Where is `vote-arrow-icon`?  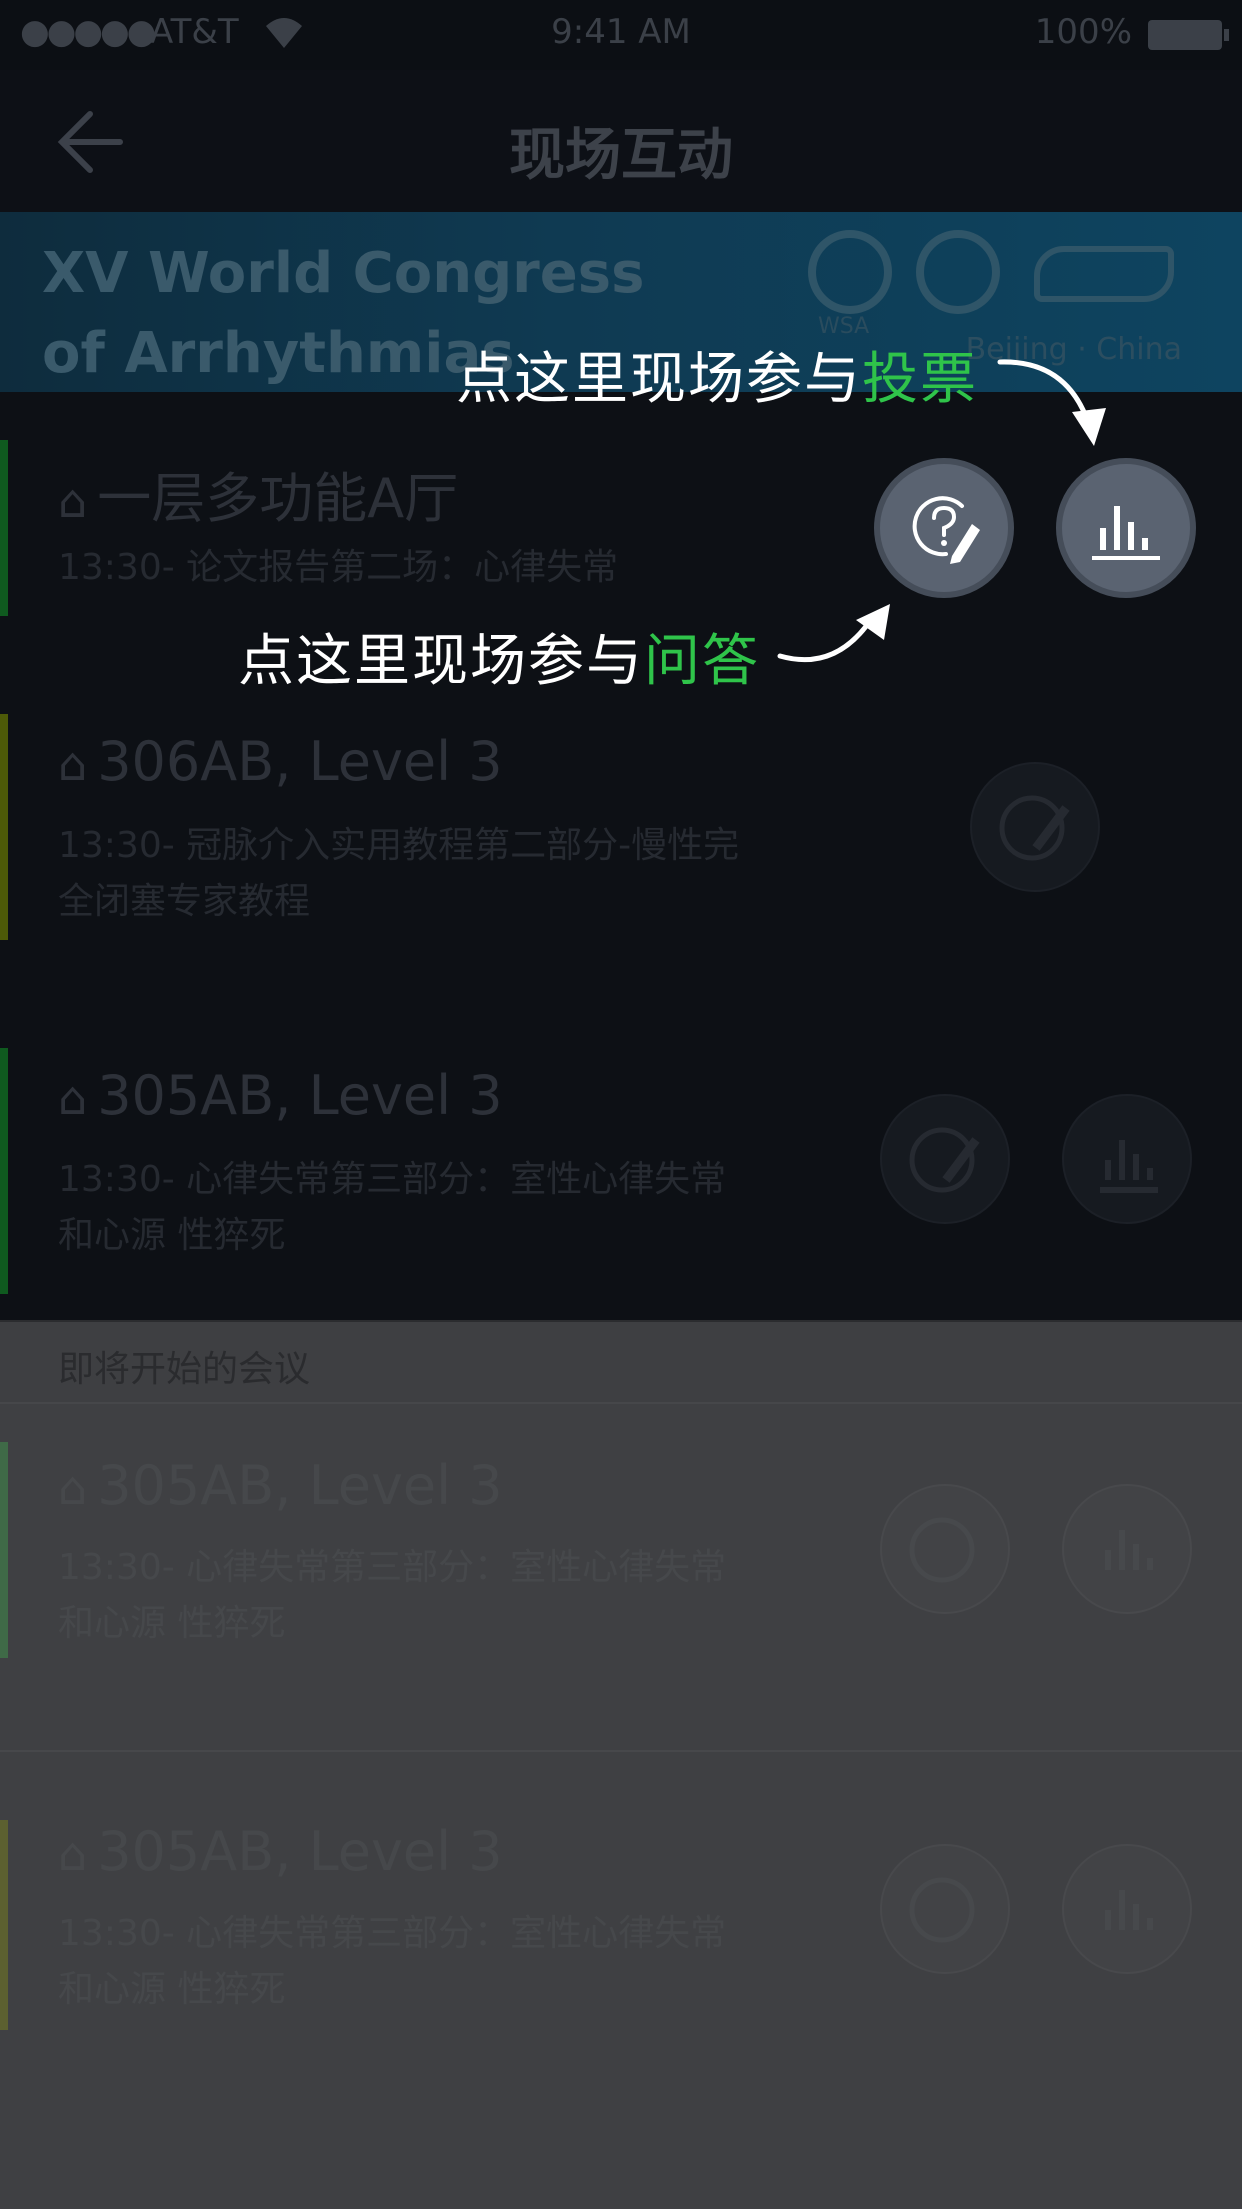
vote-arrow-icon is located at coordinates (1051, 402).